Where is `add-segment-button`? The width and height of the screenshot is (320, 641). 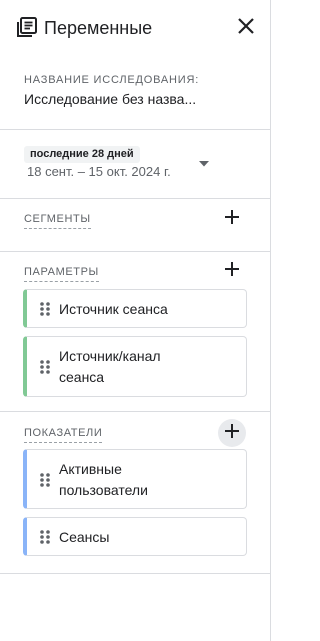 add-segment-button is located at coordinates (232, 219).